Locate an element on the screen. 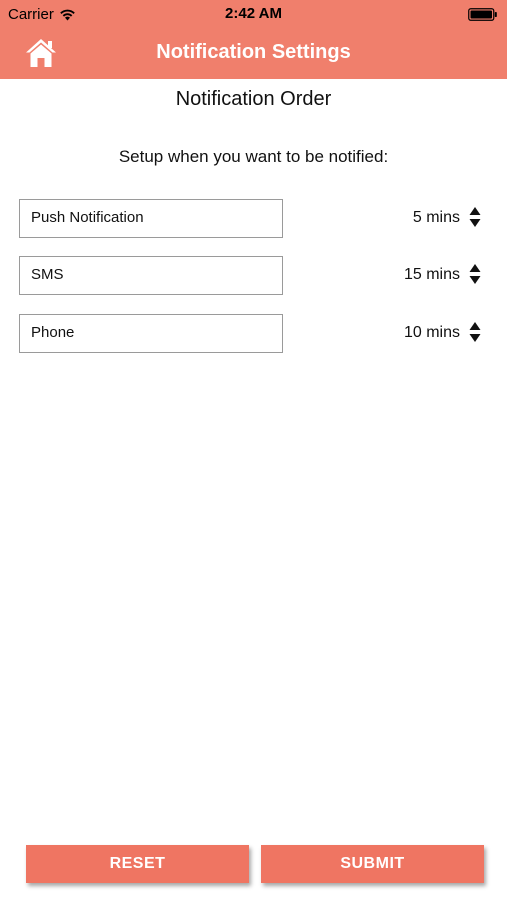 The image size is (507, 900). notification-method-row: Phone 10 mins is located at coordinates (251, 334).